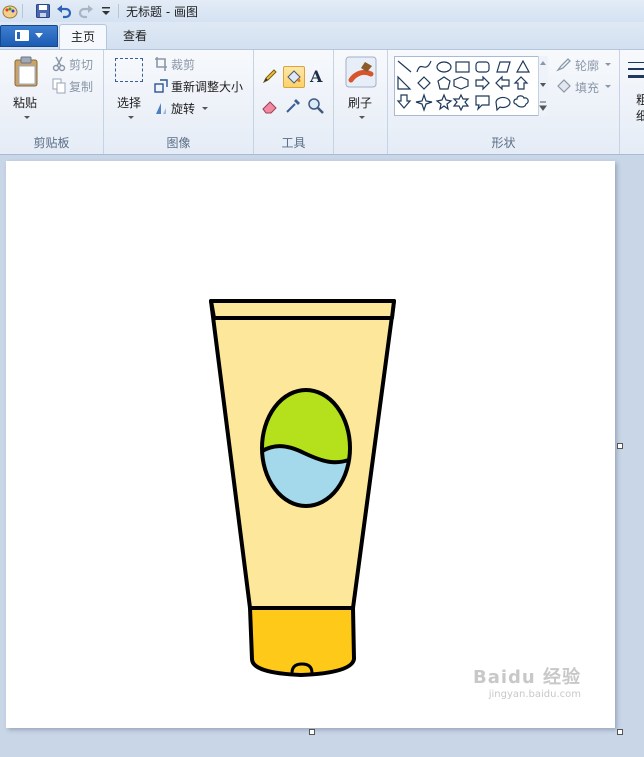 The width and height of the screenshot is (644, 757). What do you see at coordinates (563, 65) in the screenshot?
I see `outline-icon` at bounding box center [563, 65].